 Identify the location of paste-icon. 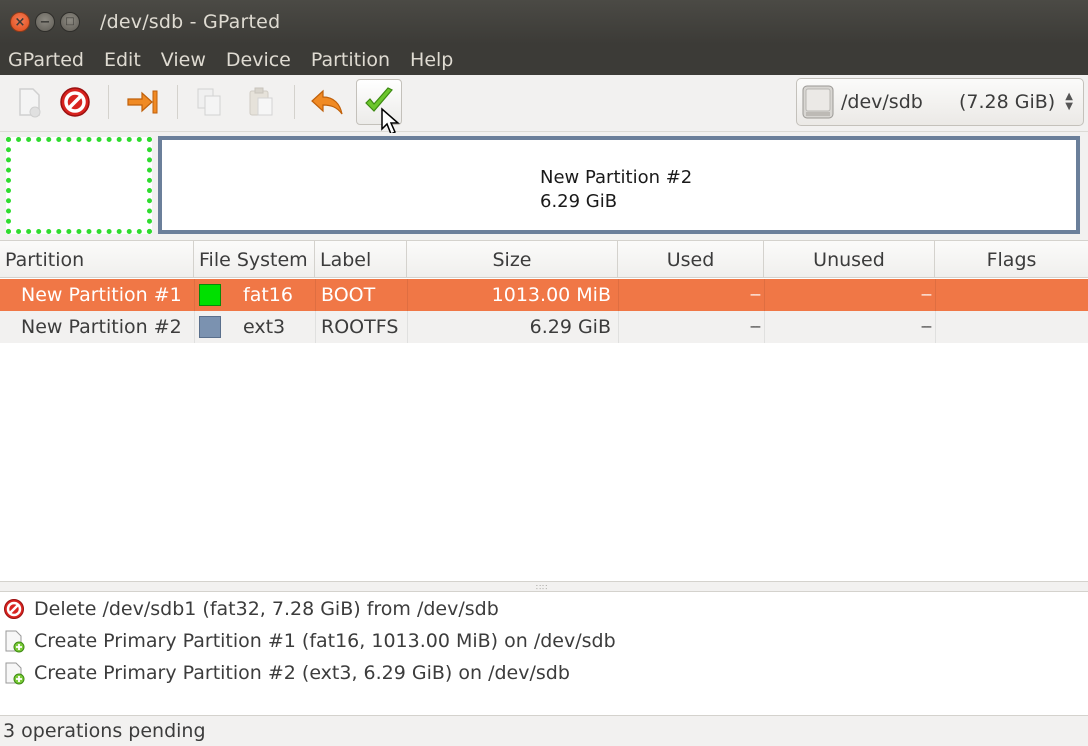
(261, 101).